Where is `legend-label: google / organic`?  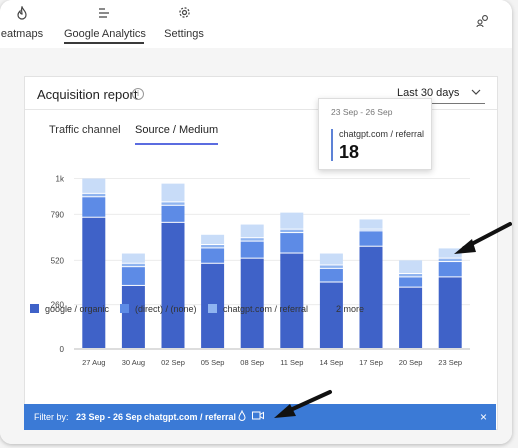
legend-label: google / organic is located at coordinates (77, 309).